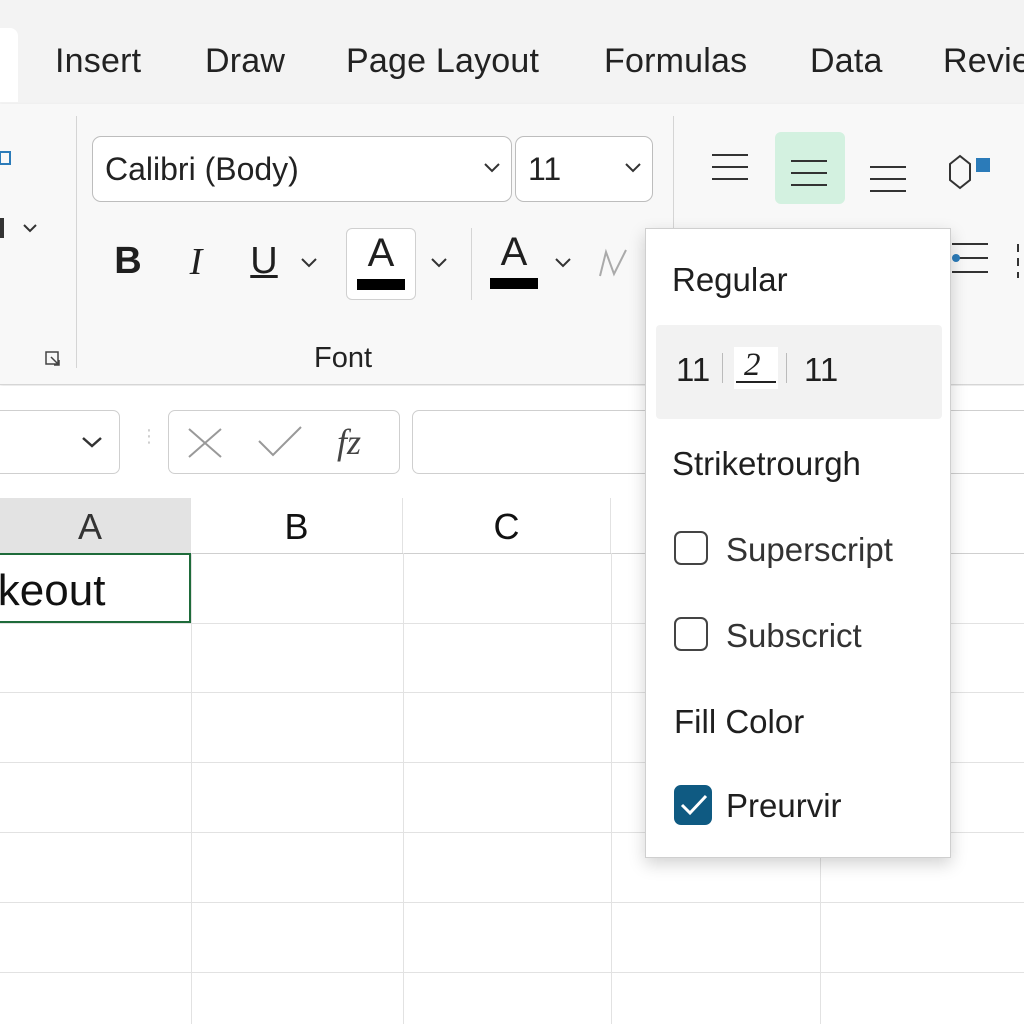 The width and height of the screenshot is (1024, 1024). Describe the element at coordinates (809, 173) in the screenshot. I see `align-middle-icon` at that location.